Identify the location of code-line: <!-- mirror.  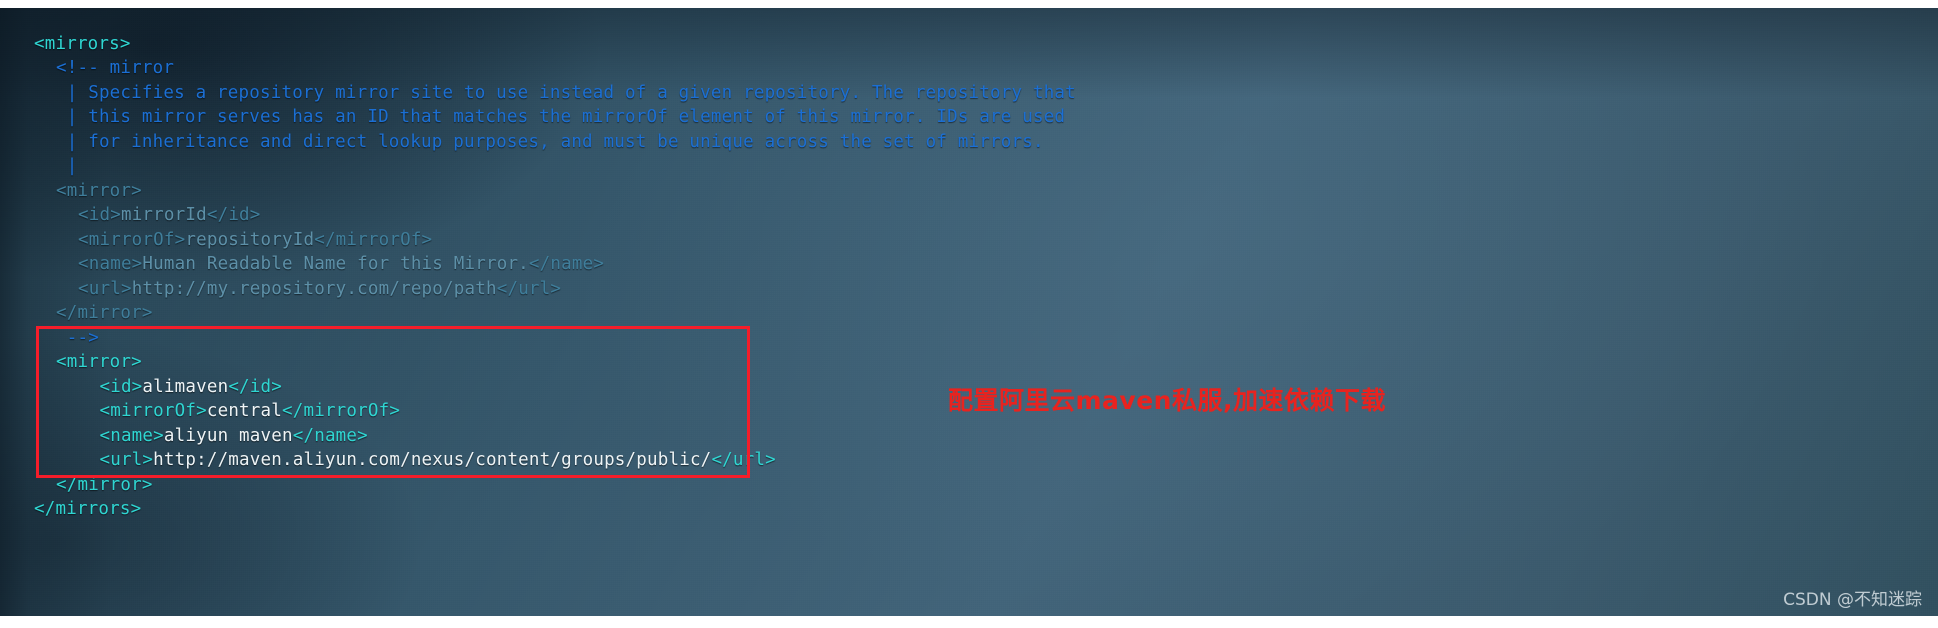
(538, 68).